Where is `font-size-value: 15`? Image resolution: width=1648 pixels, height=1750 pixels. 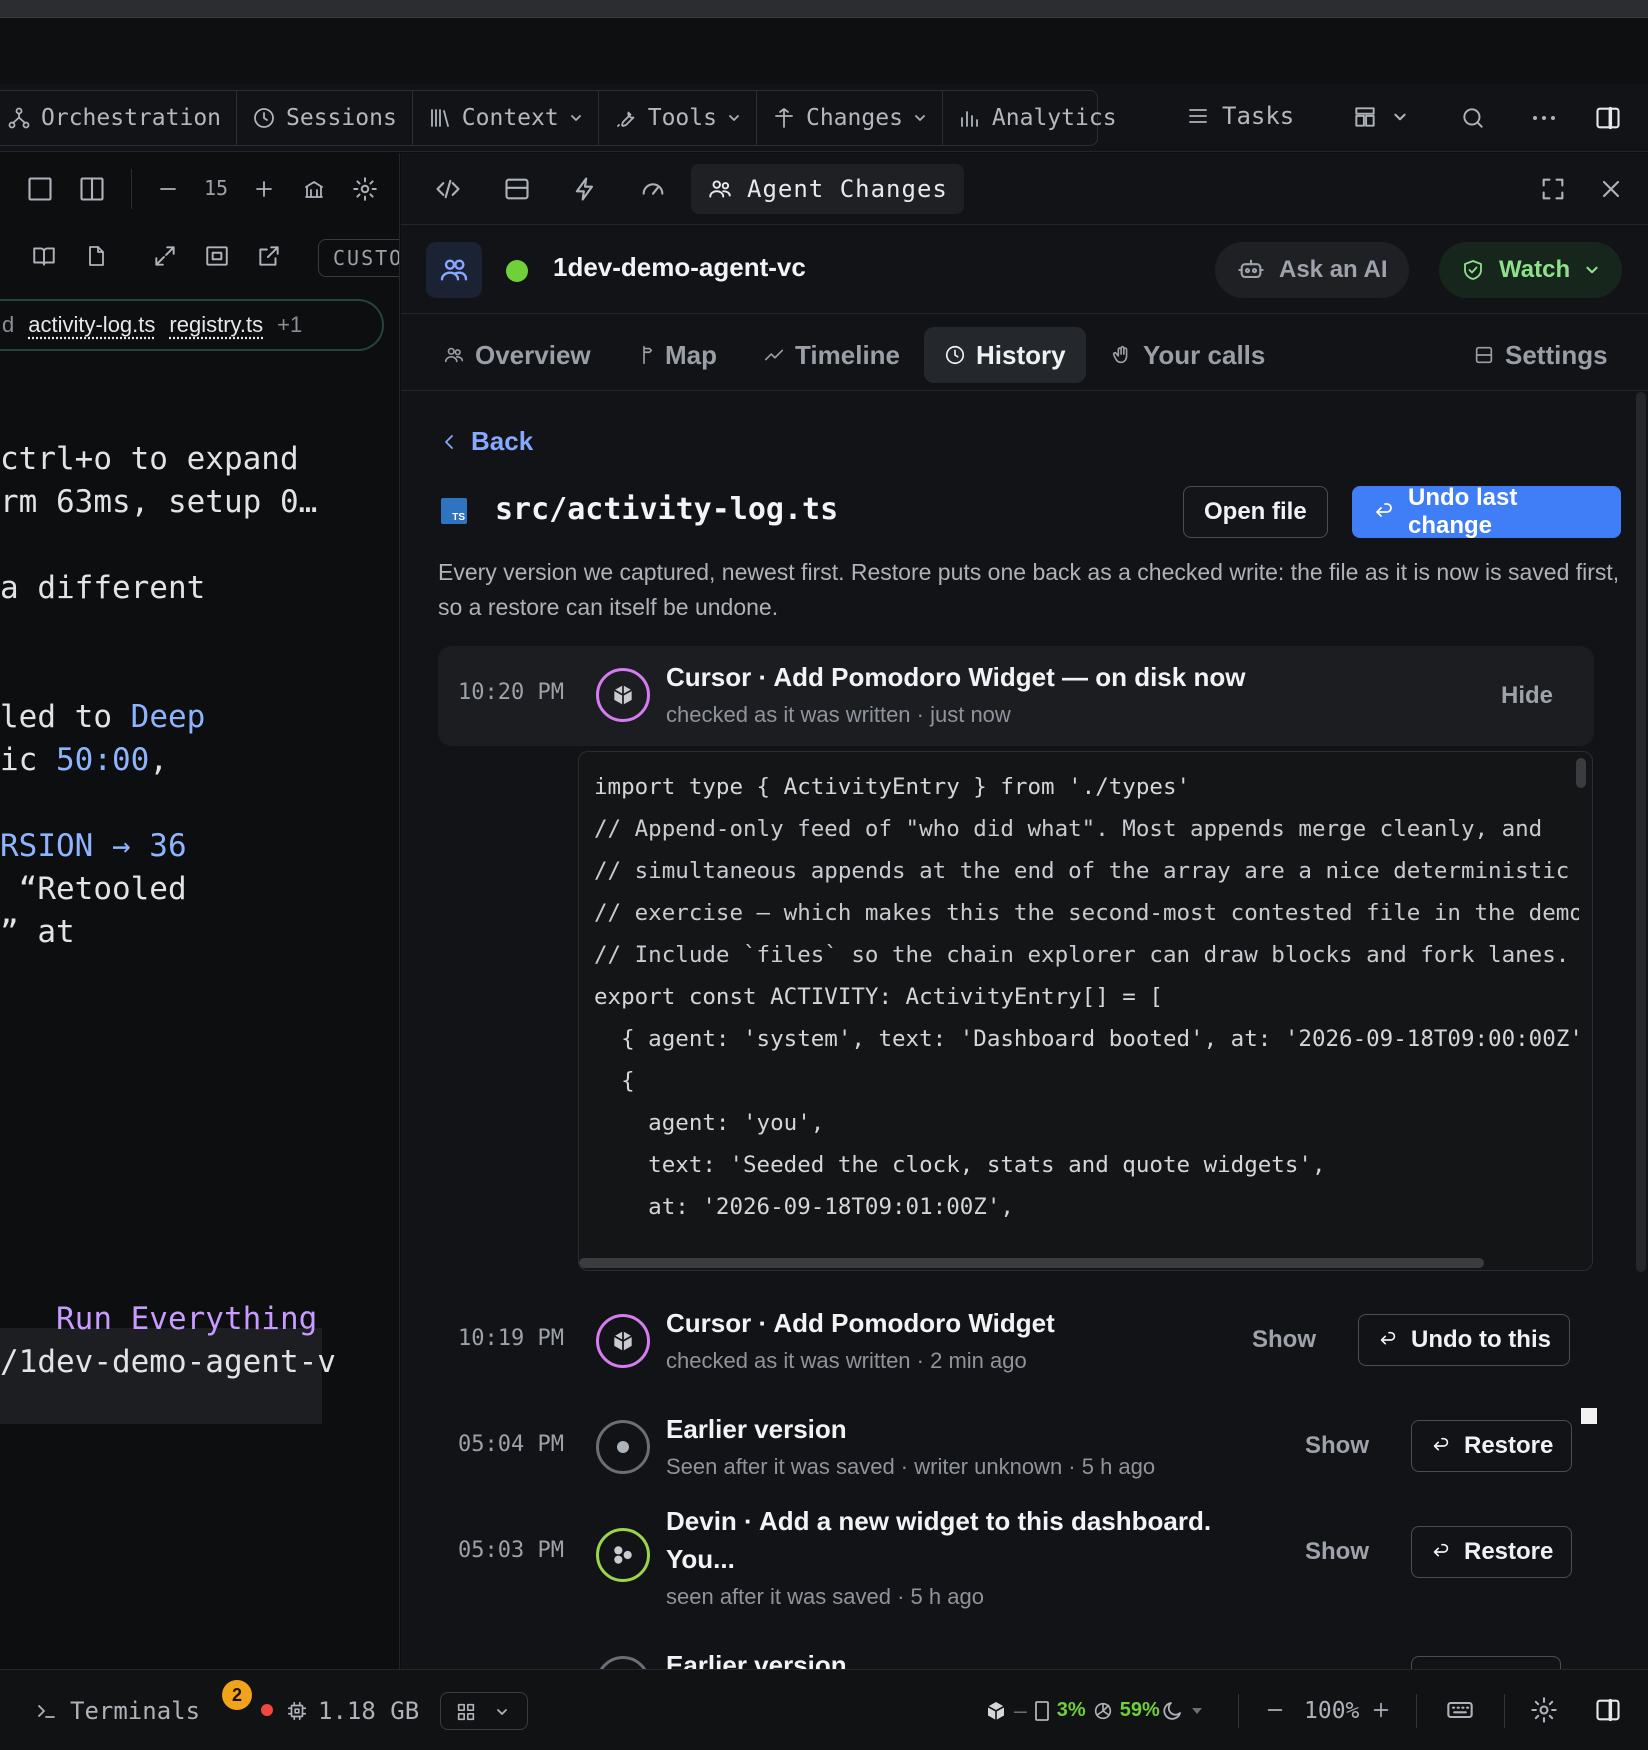 font-size-value: 15 is located at coordinates (216, 188).